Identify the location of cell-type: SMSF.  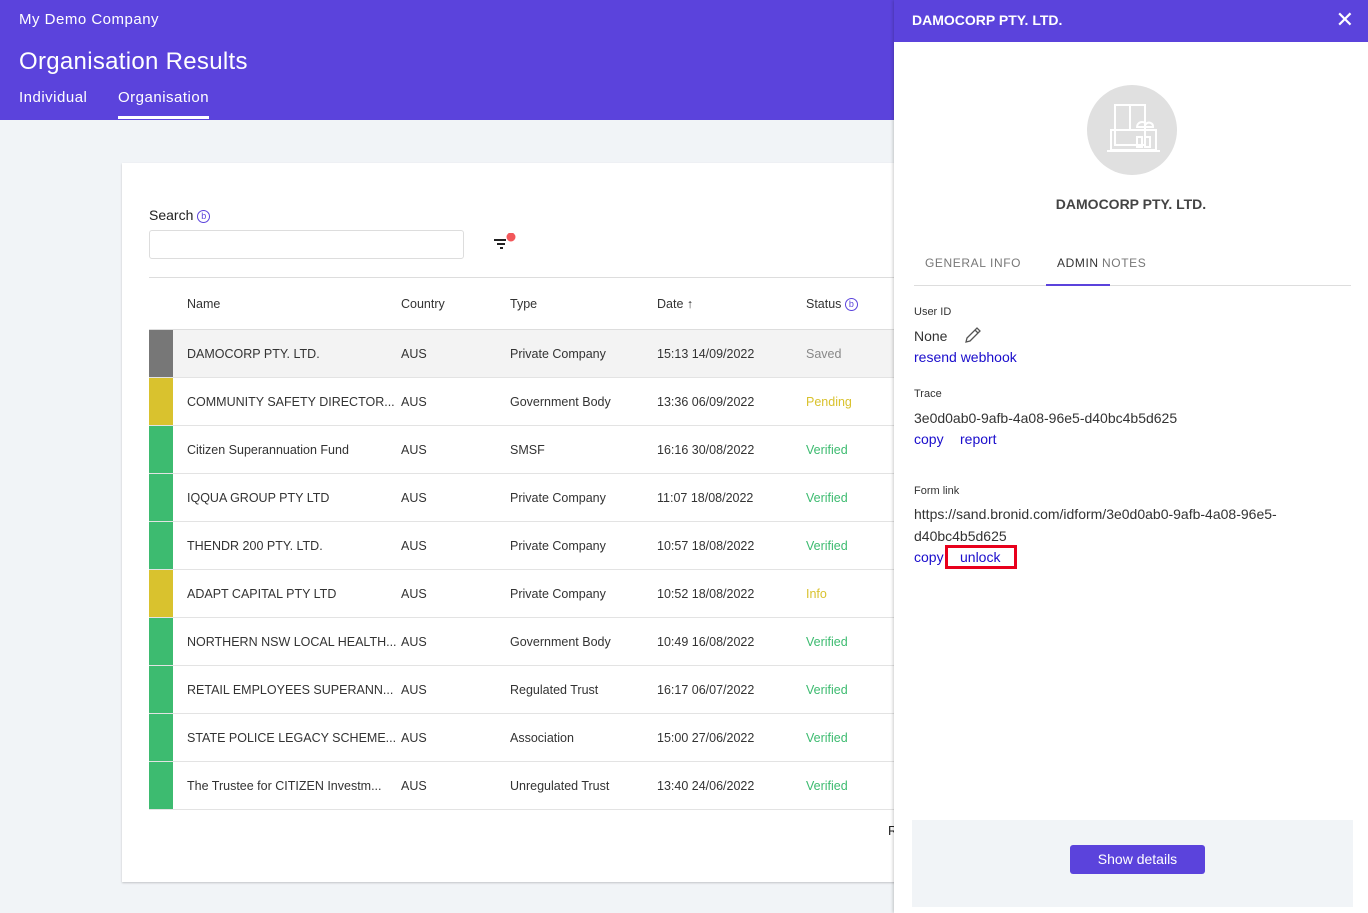
(527, 449).